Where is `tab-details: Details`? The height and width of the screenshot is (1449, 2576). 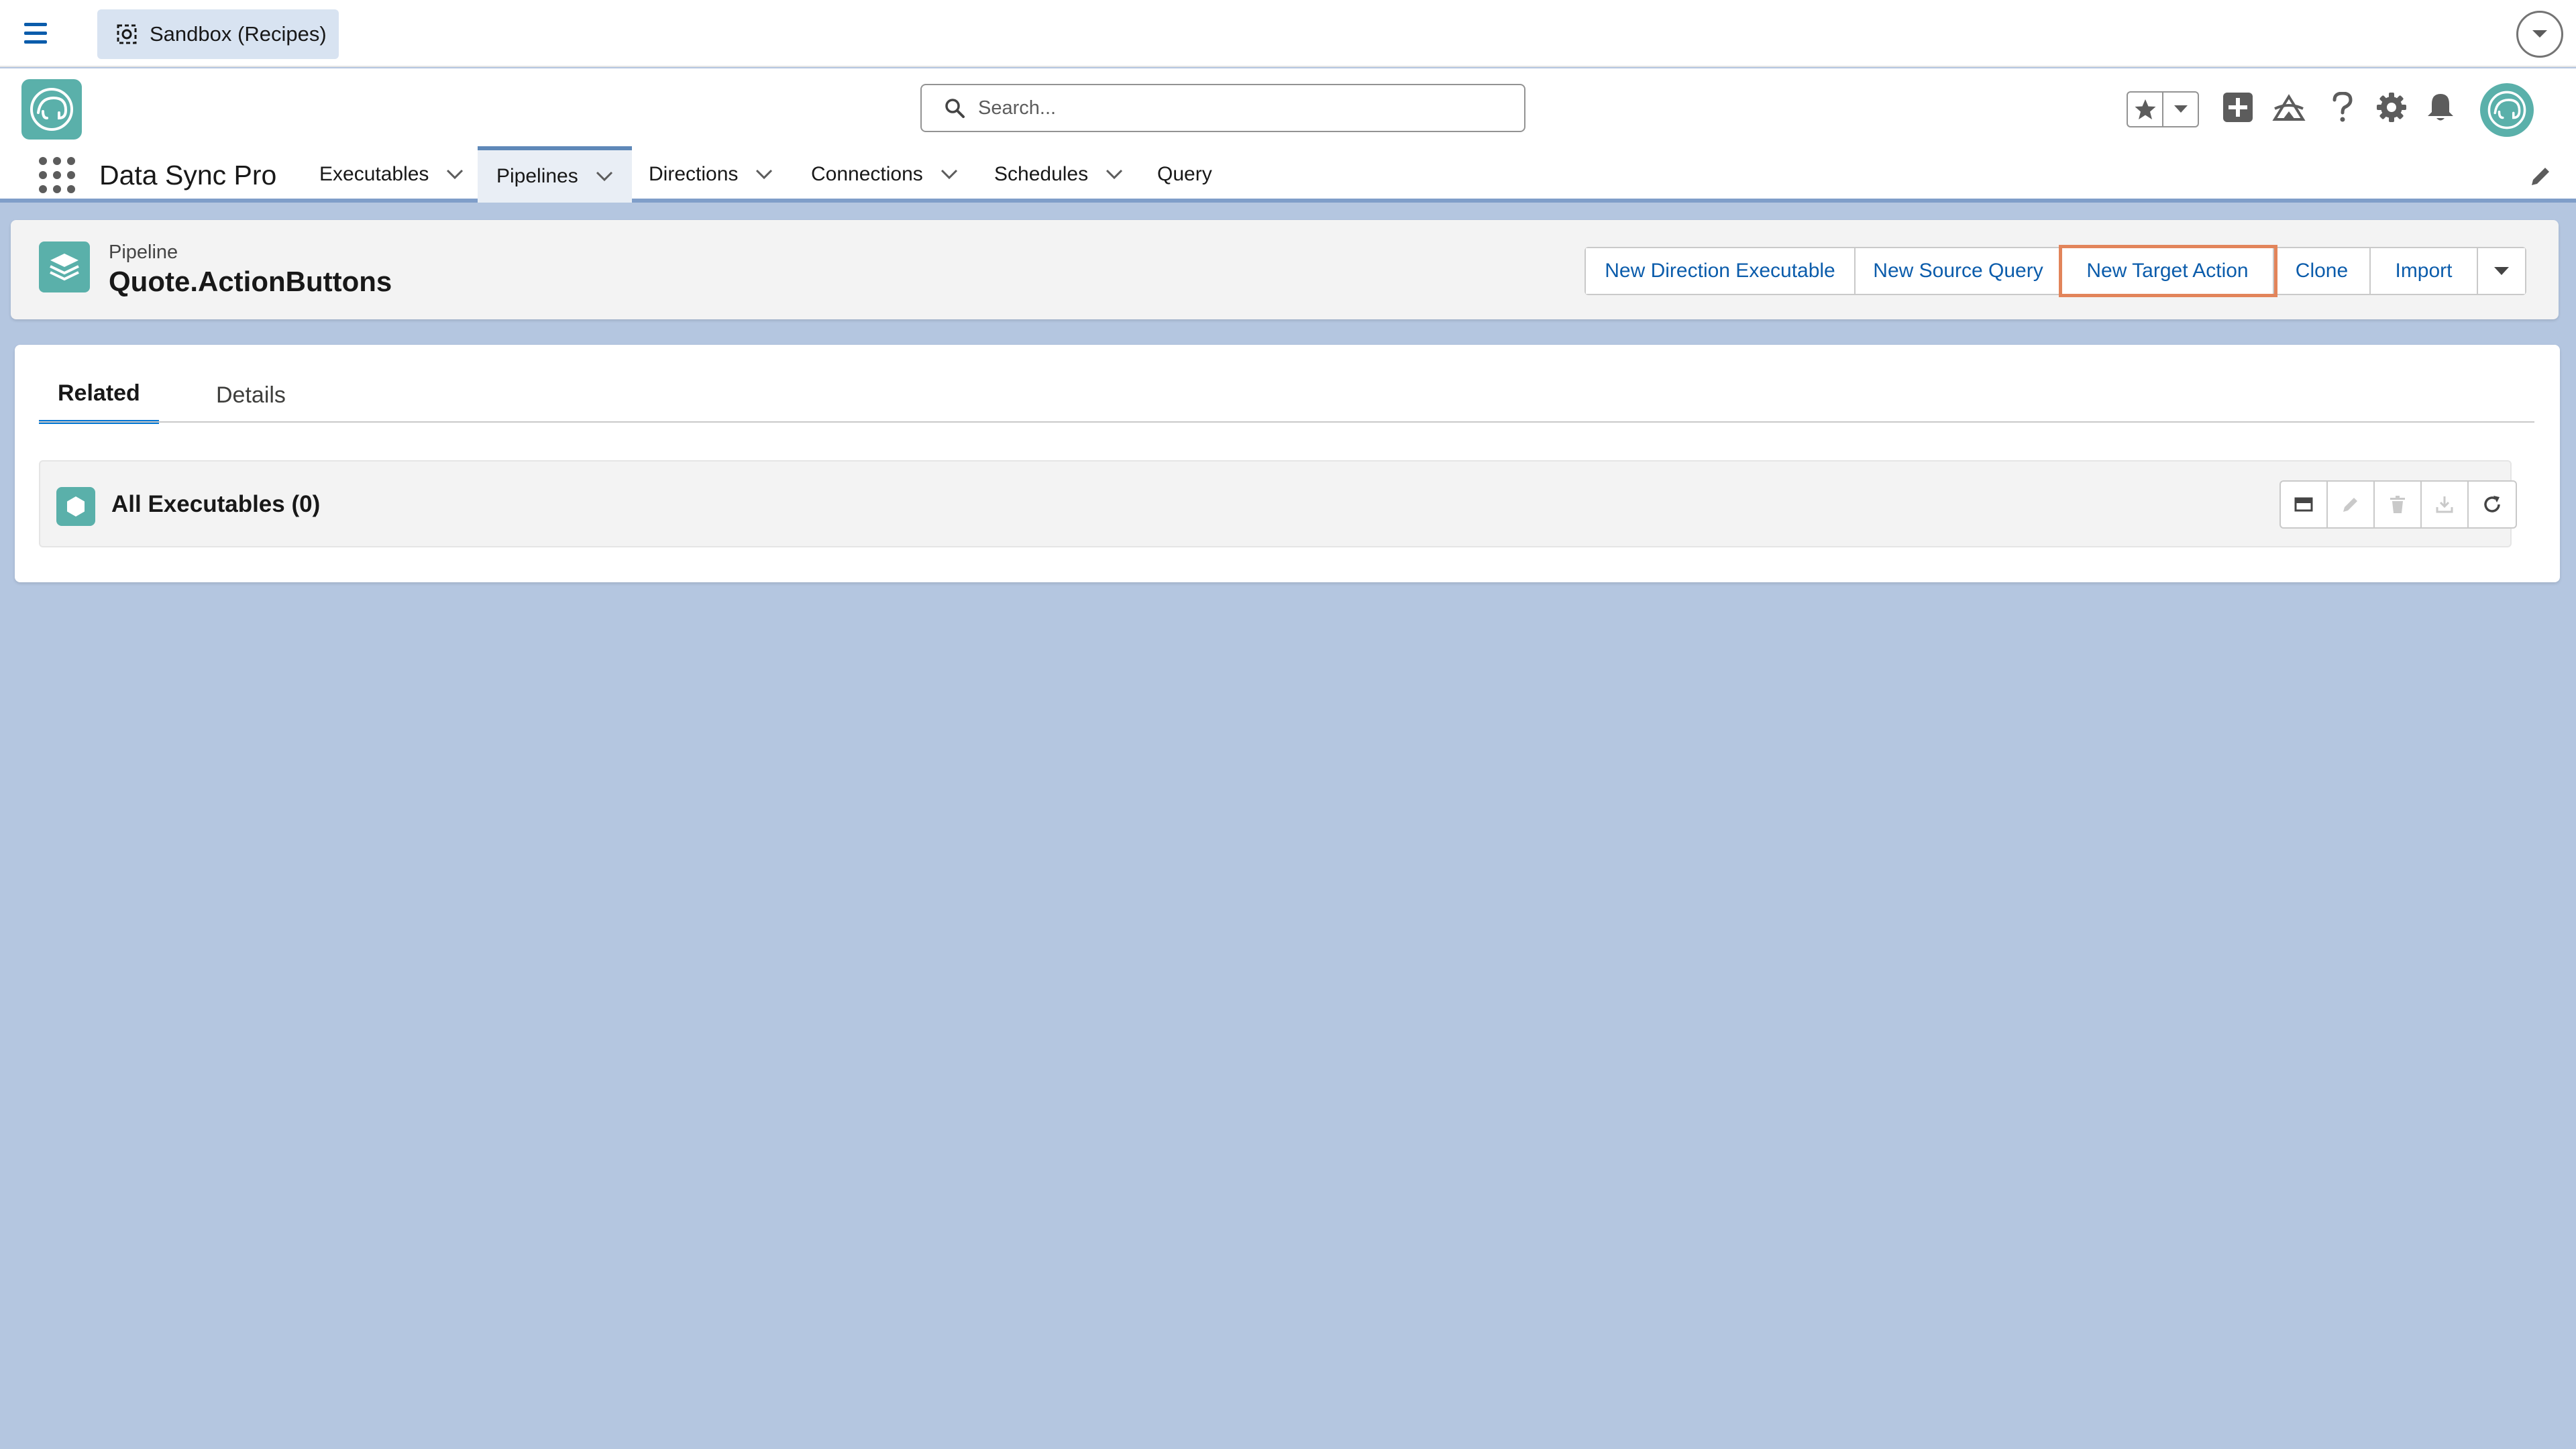
tab-details: Details is located at coordinates (251, 395).